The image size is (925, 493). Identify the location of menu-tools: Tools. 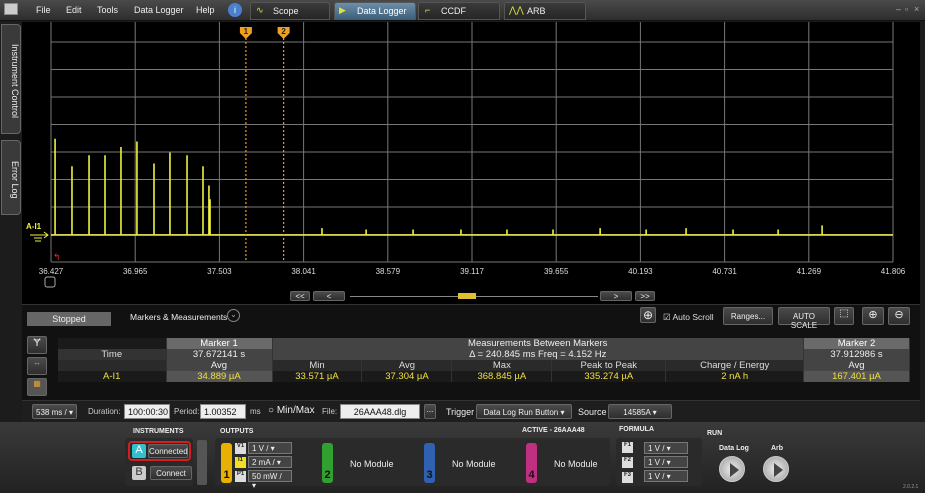
(107, 10).